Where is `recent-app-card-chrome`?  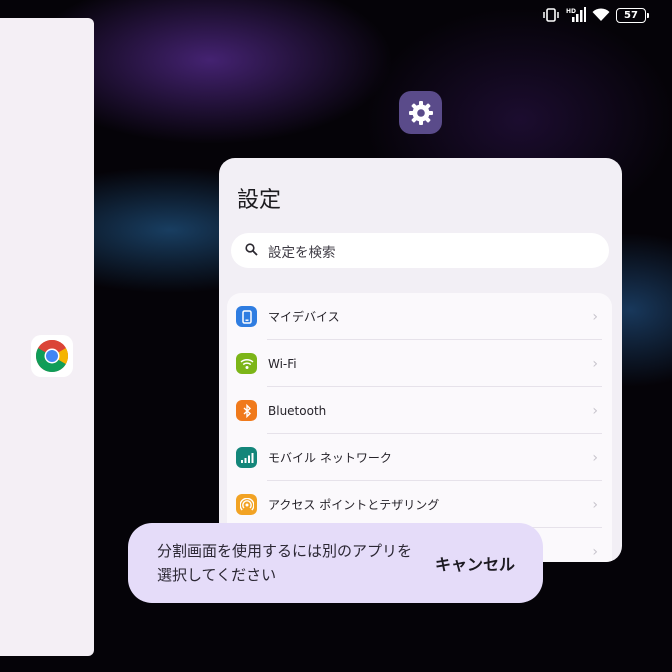
recent-app-card-chrome is located at coordinates (47, 337).